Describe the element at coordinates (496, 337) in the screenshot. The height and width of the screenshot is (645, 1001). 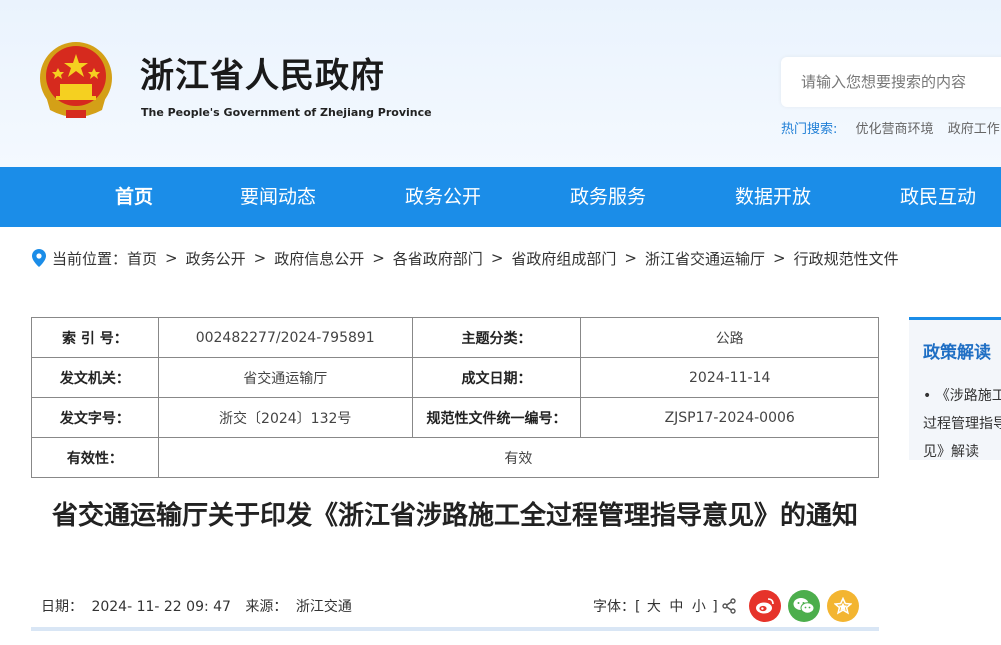
I see `topic-label: 主题分类：` at that location.